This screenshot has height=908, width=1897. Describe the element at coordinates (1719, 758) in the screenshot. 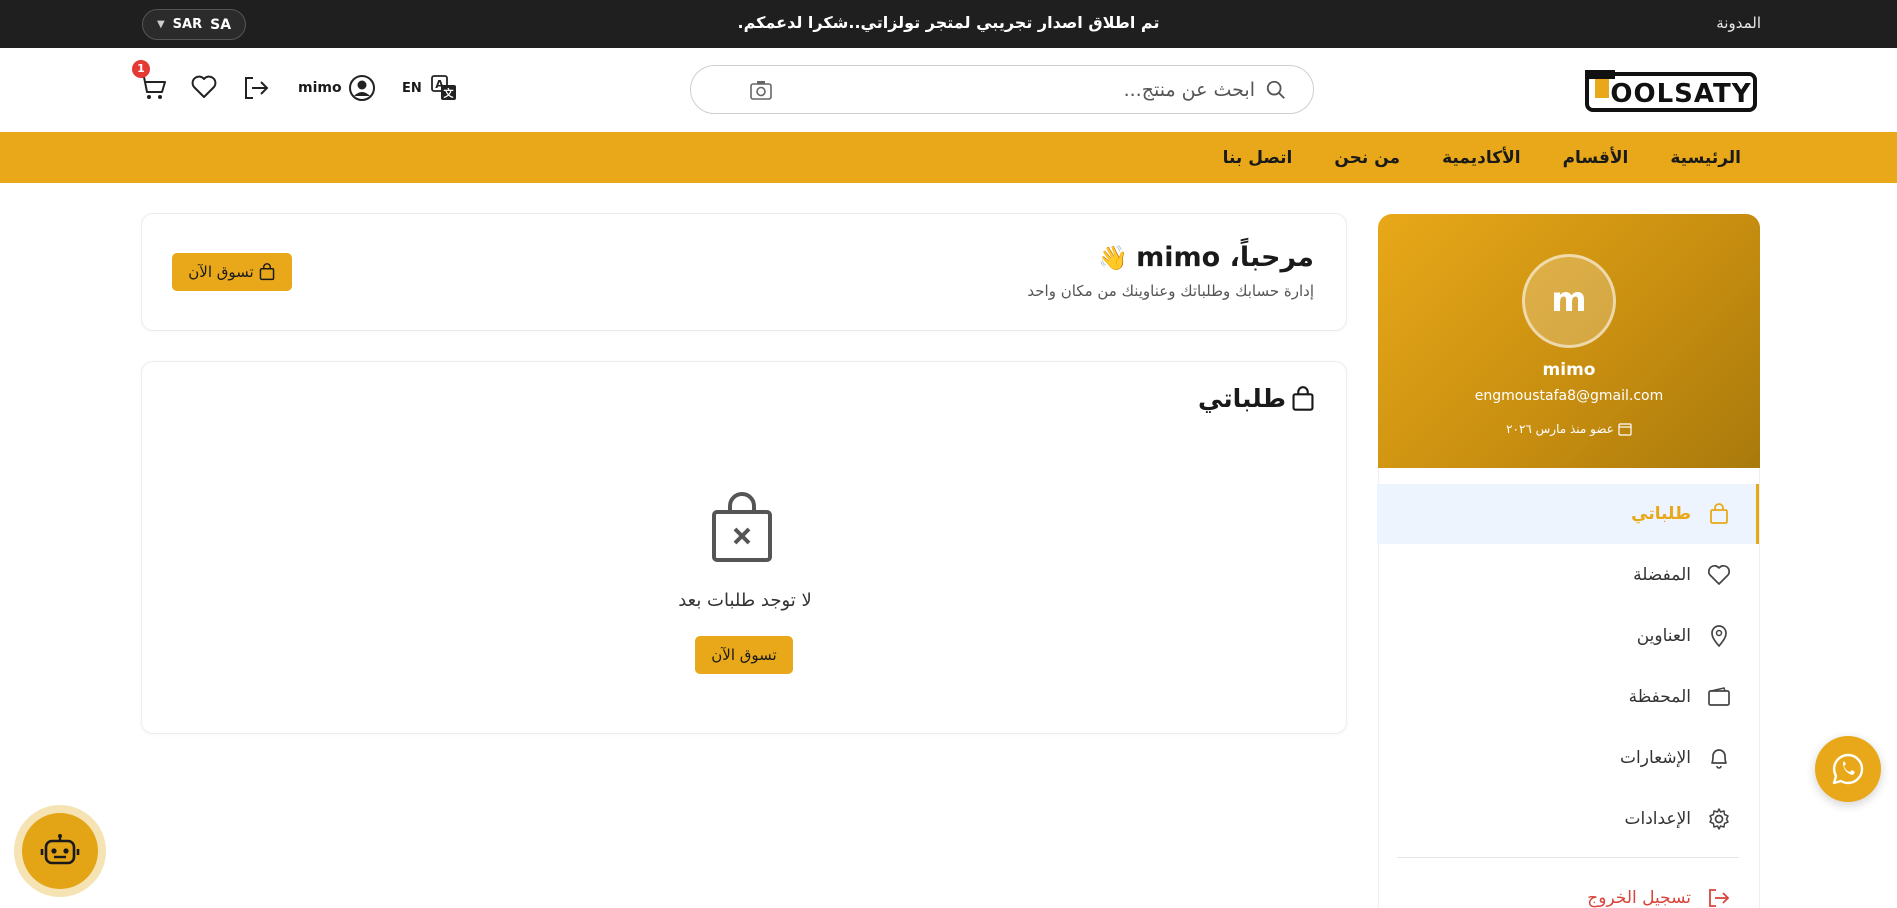

I see `bell-icon` at that location.